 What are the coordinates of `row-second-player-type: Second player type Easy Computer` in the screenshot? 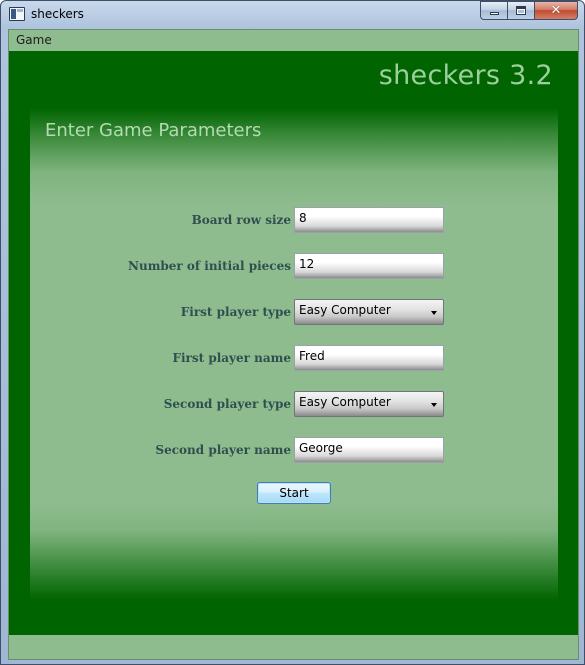 It's located at (294, 404).